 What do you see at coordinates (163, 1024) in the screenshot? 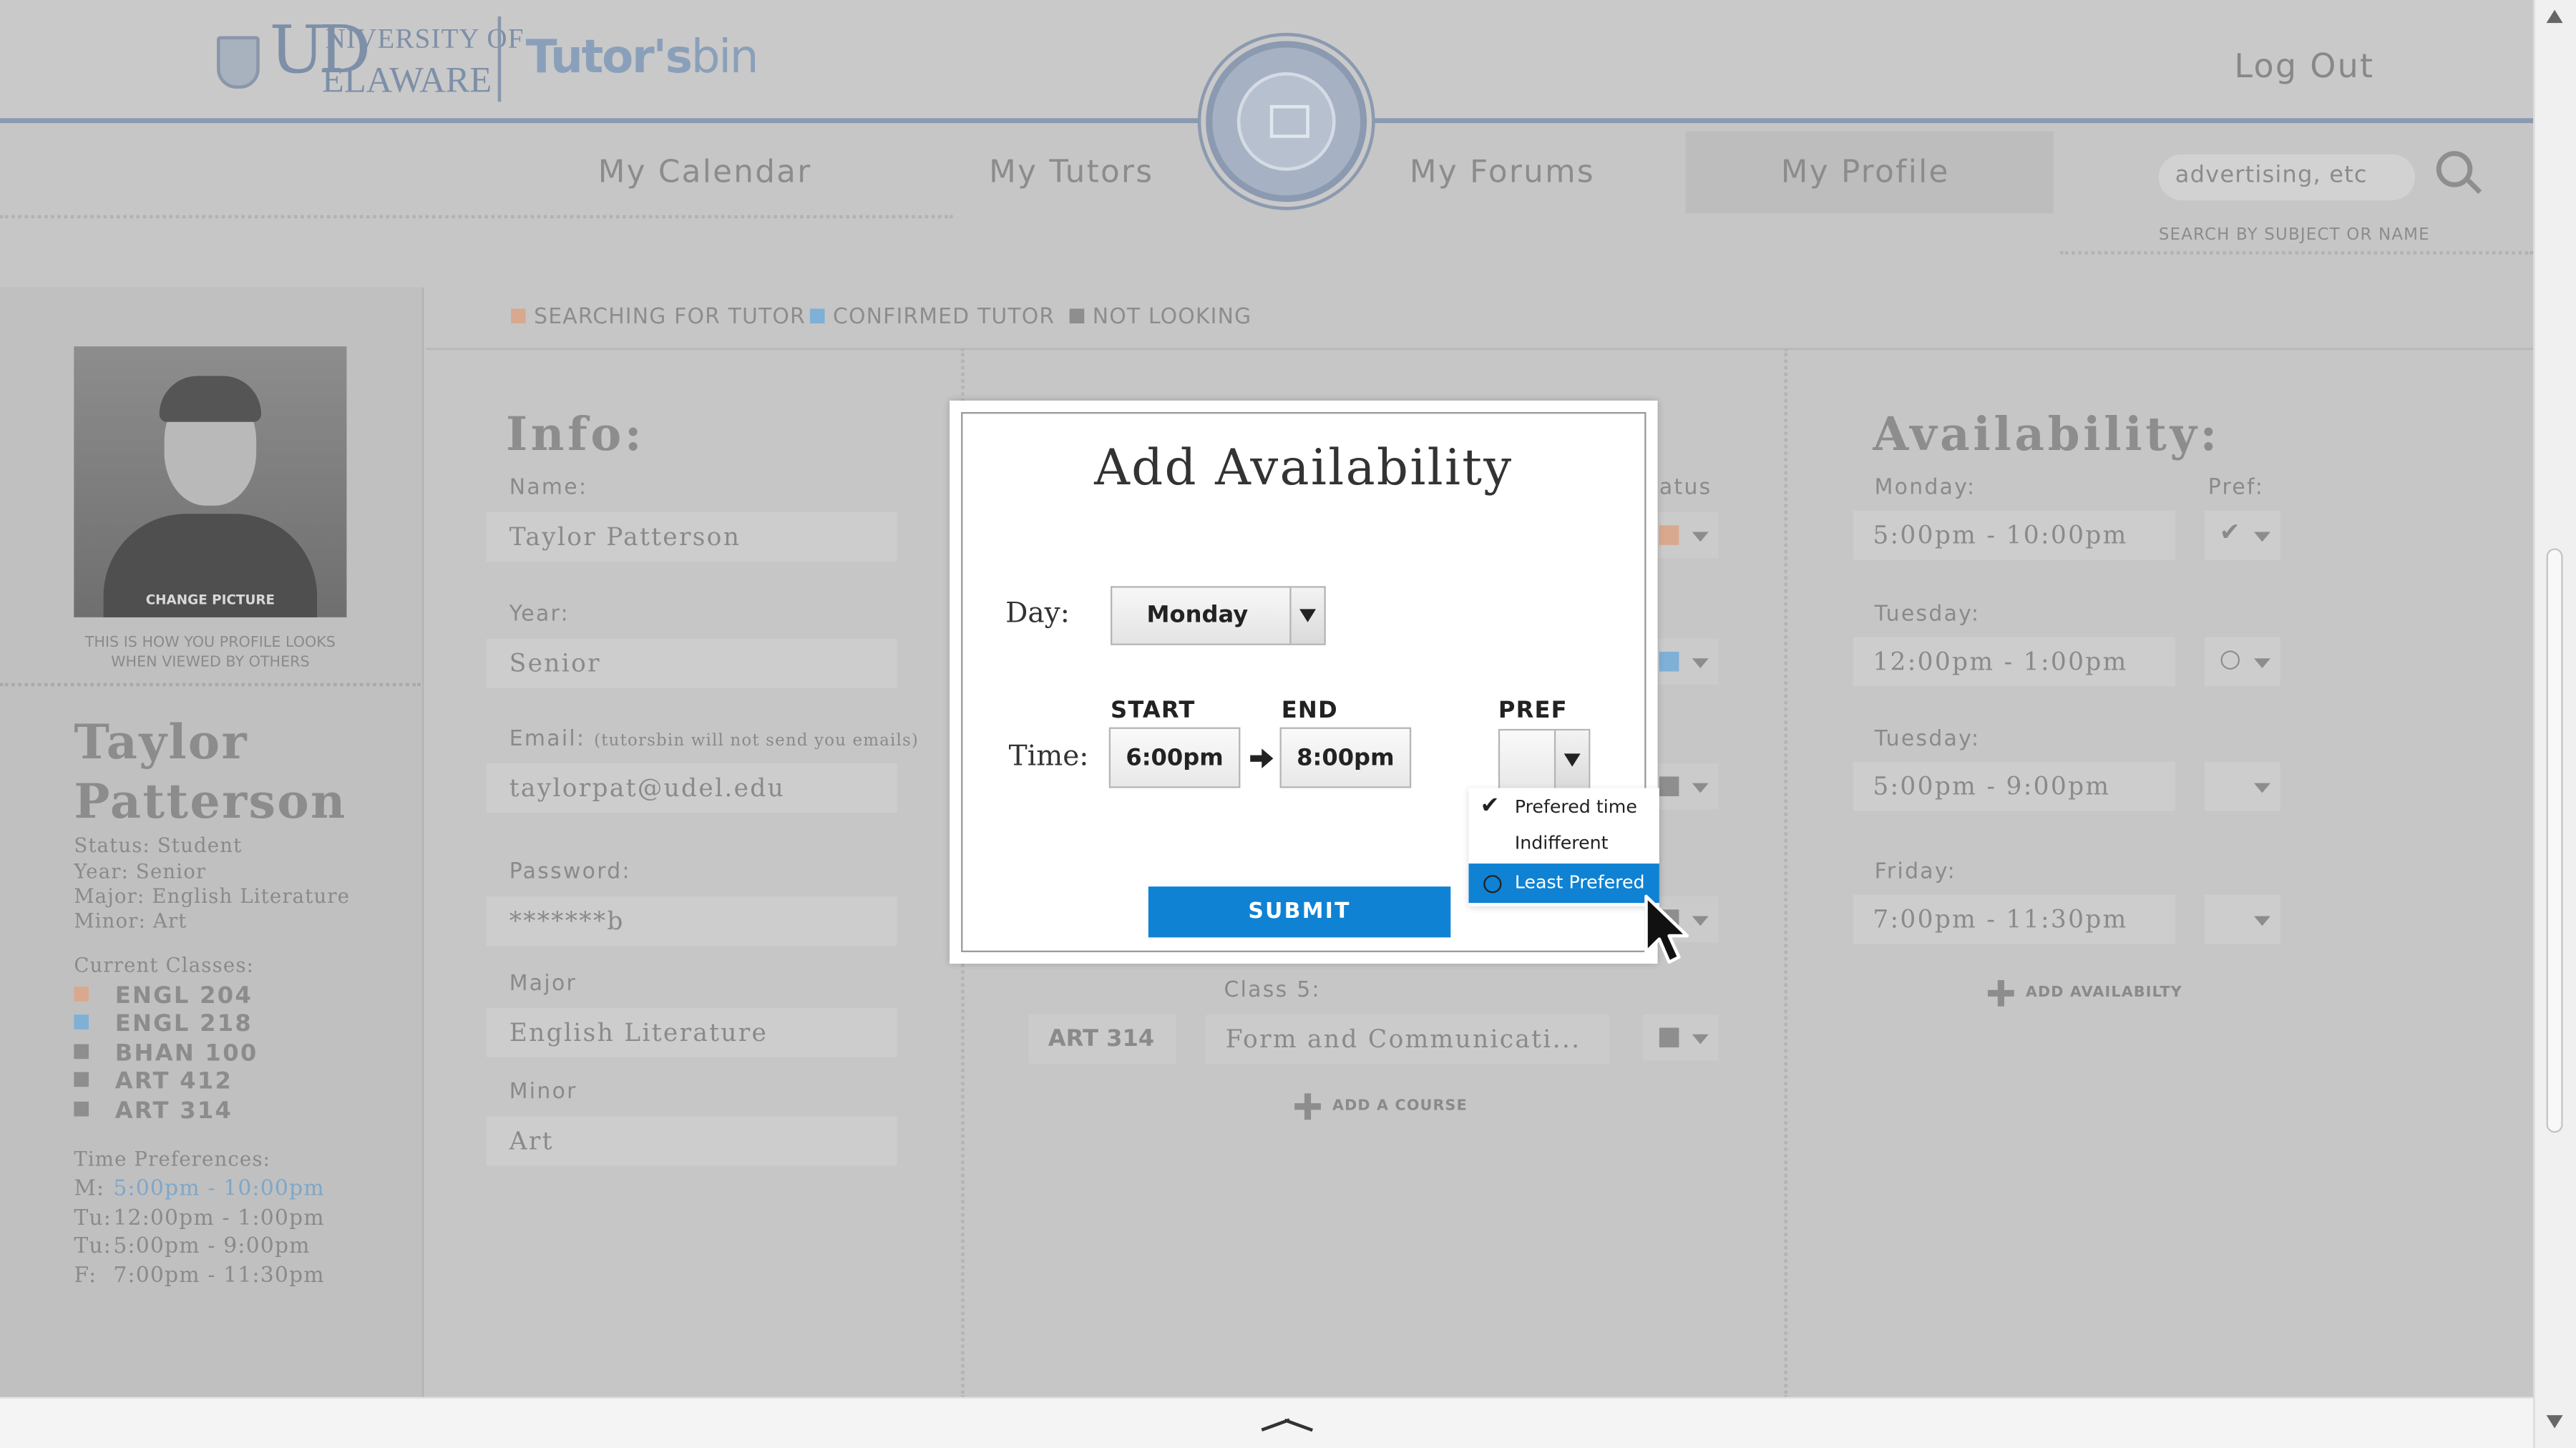
I see `class-item: ENGL 218` at bounding box center [163, 1024].